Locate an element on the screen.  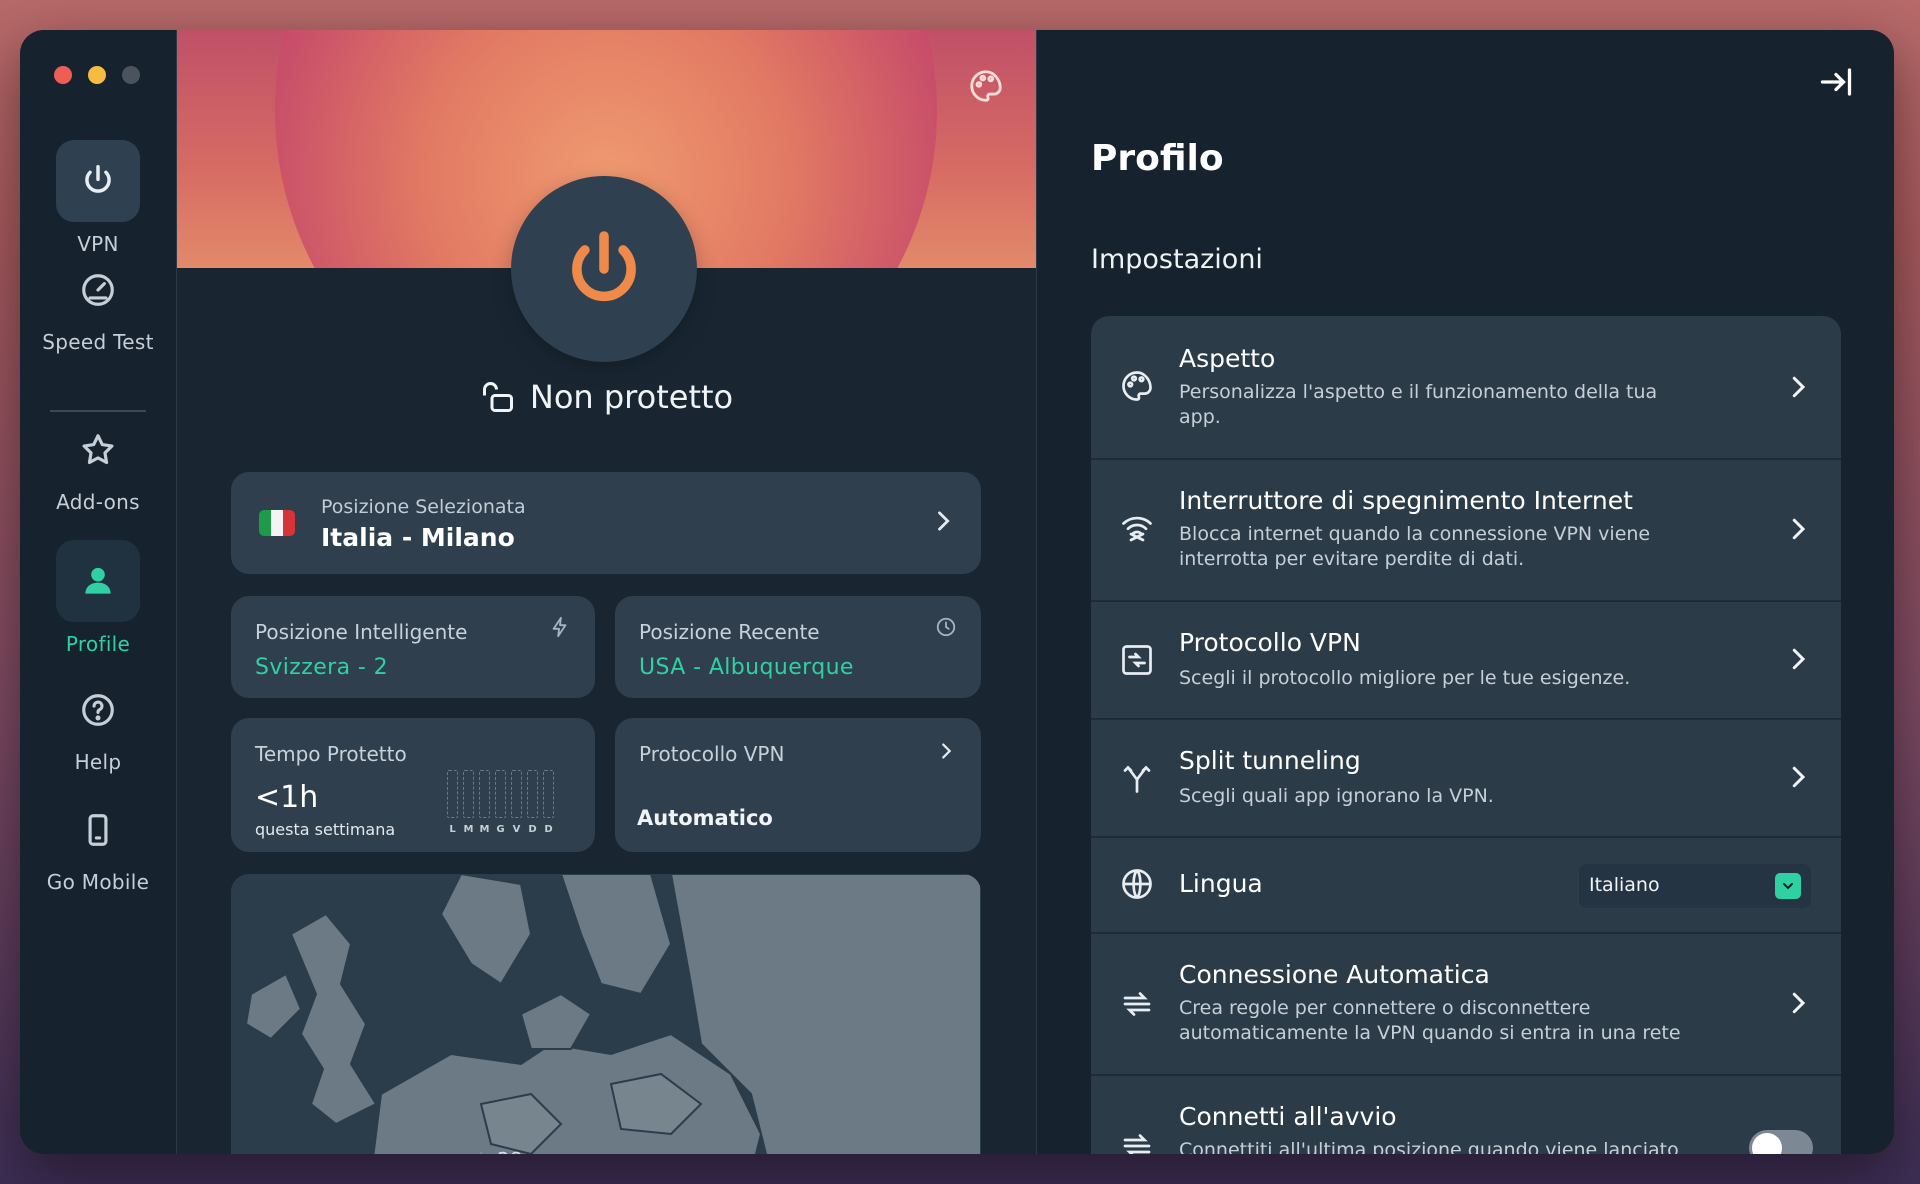
zoom-window-button is located at coordinates (131, 75).